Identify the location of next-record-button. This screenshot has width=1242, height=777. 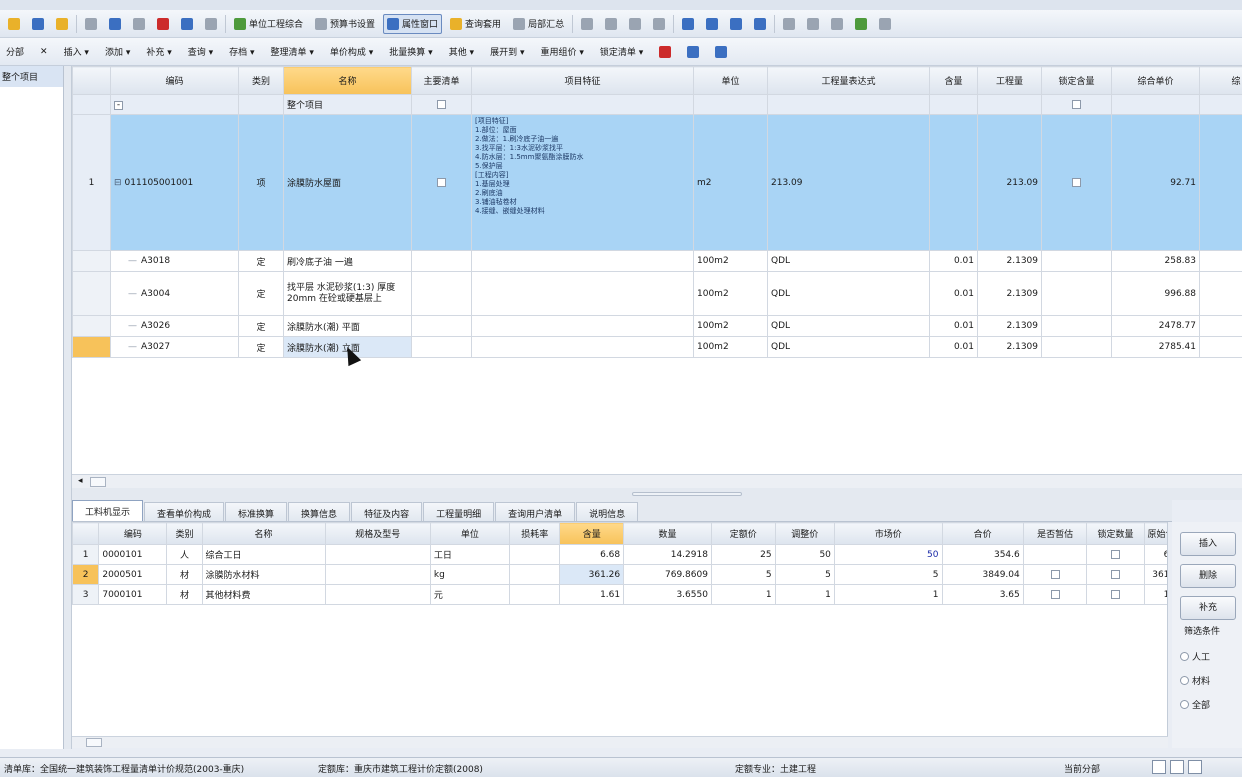
(635, 24).